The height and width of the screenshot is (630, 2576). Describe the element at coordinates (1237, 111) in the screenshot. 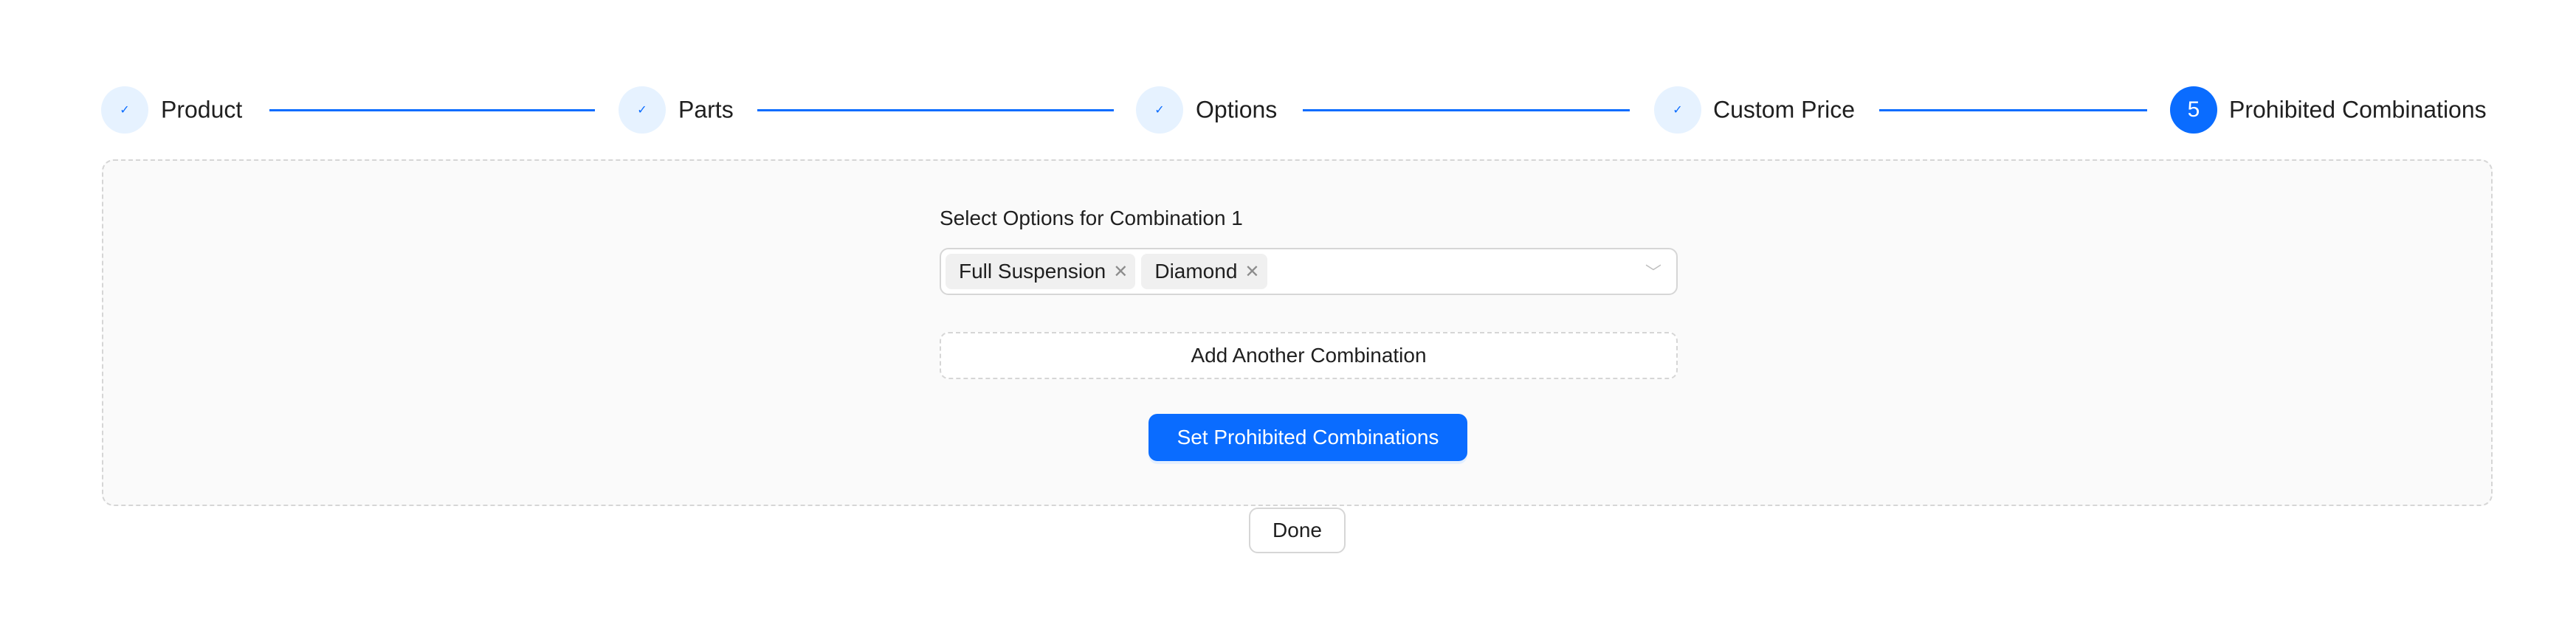

I see `step-options-label: Options` at that location.